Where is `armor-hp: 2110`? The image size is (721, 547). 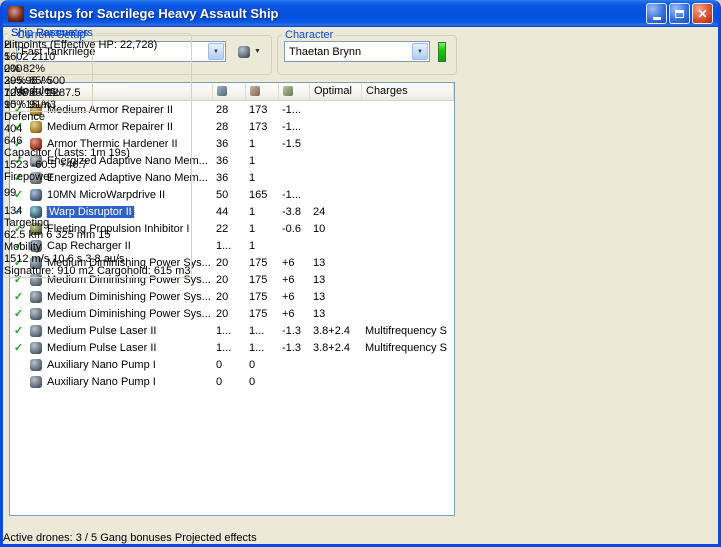 armor-hp: 2110 is located at coordinates (44, 57).